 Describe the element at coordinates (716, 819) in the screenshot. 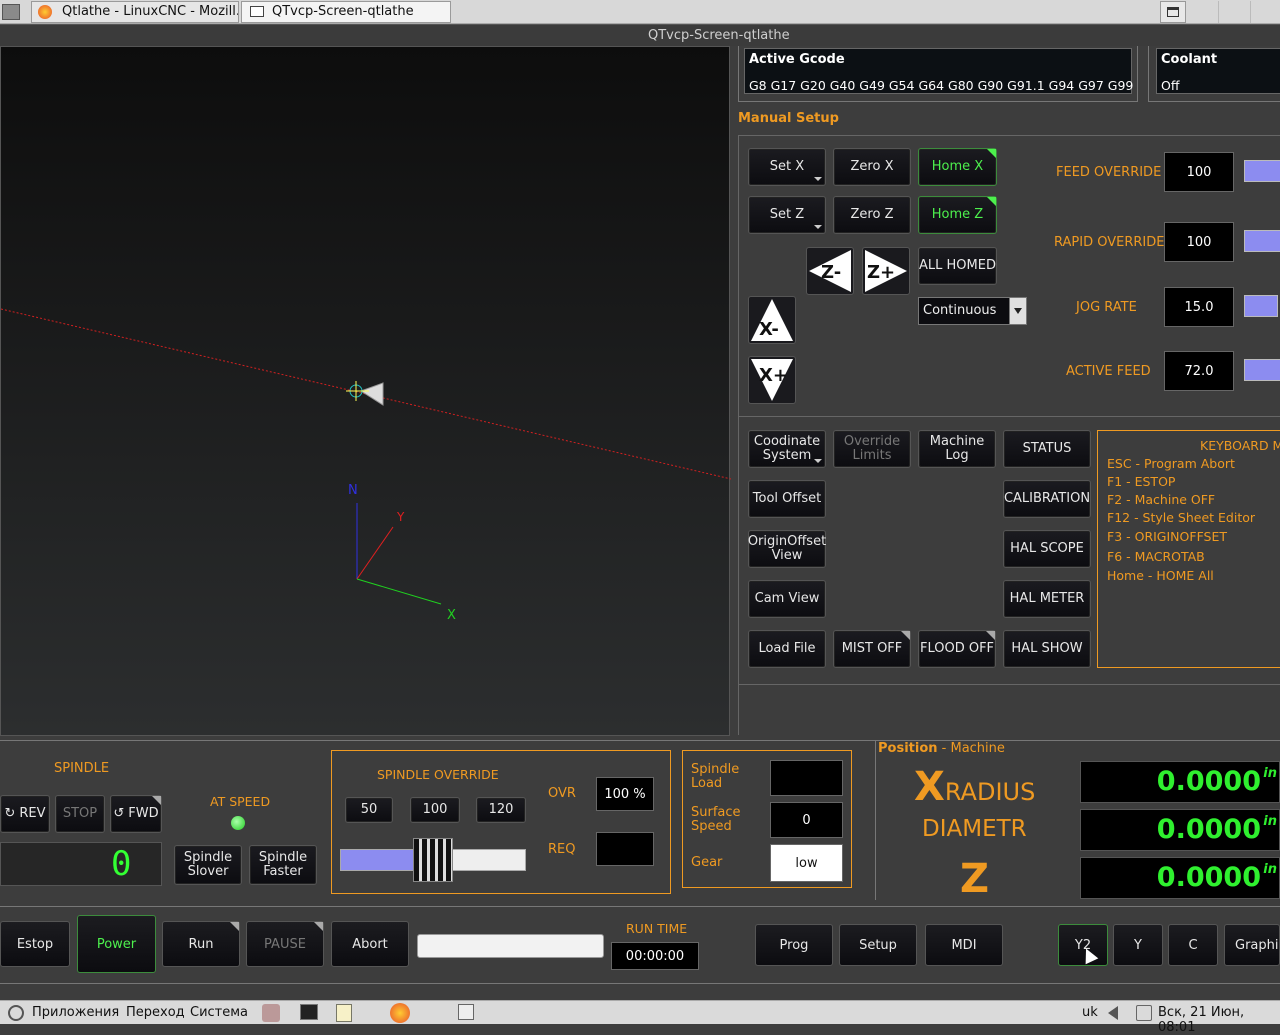

I see `surface-speed-label: Surface Speed` at that location.